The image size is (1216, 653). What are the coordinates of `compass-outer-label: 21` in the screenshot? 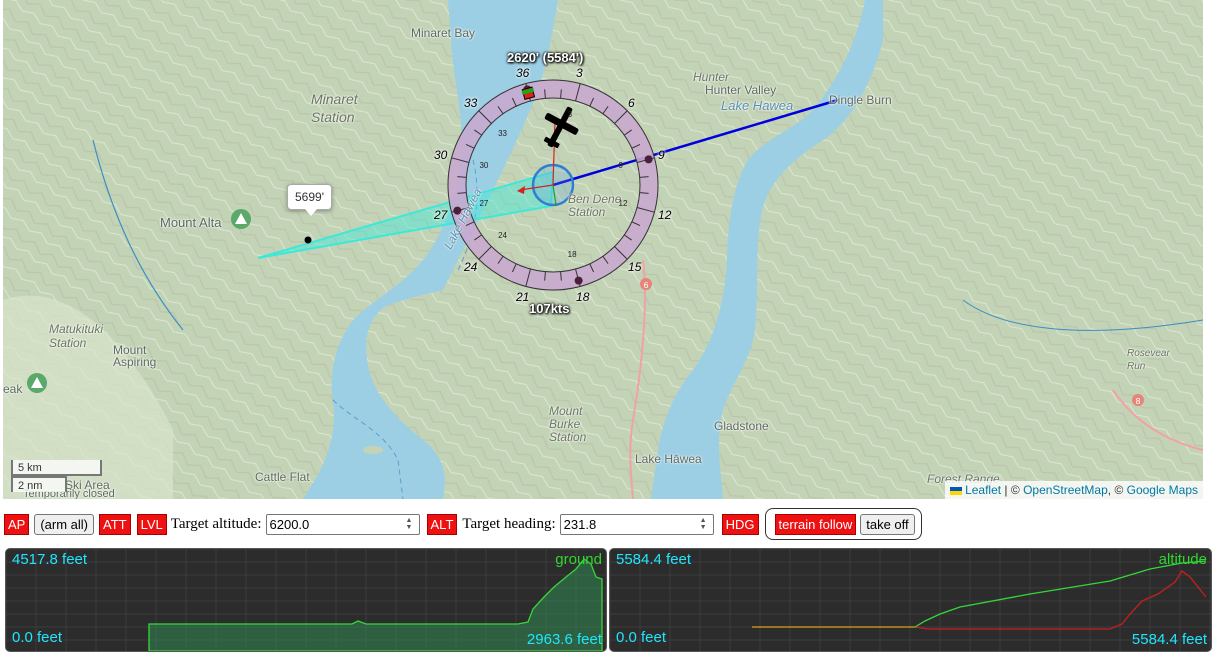 It's located at (522, 297).